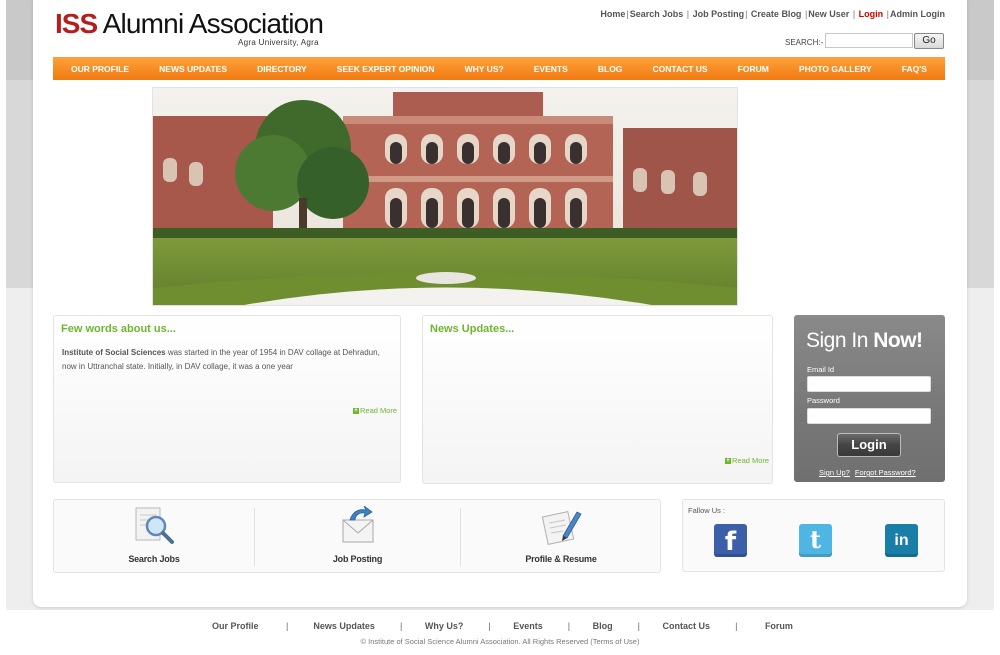 This screenshot has height=655, width=1000. What do you see at coordinates (821, 369) in the screenshot?
I see `email-label: Email Id` at bounding box center [821, 369].